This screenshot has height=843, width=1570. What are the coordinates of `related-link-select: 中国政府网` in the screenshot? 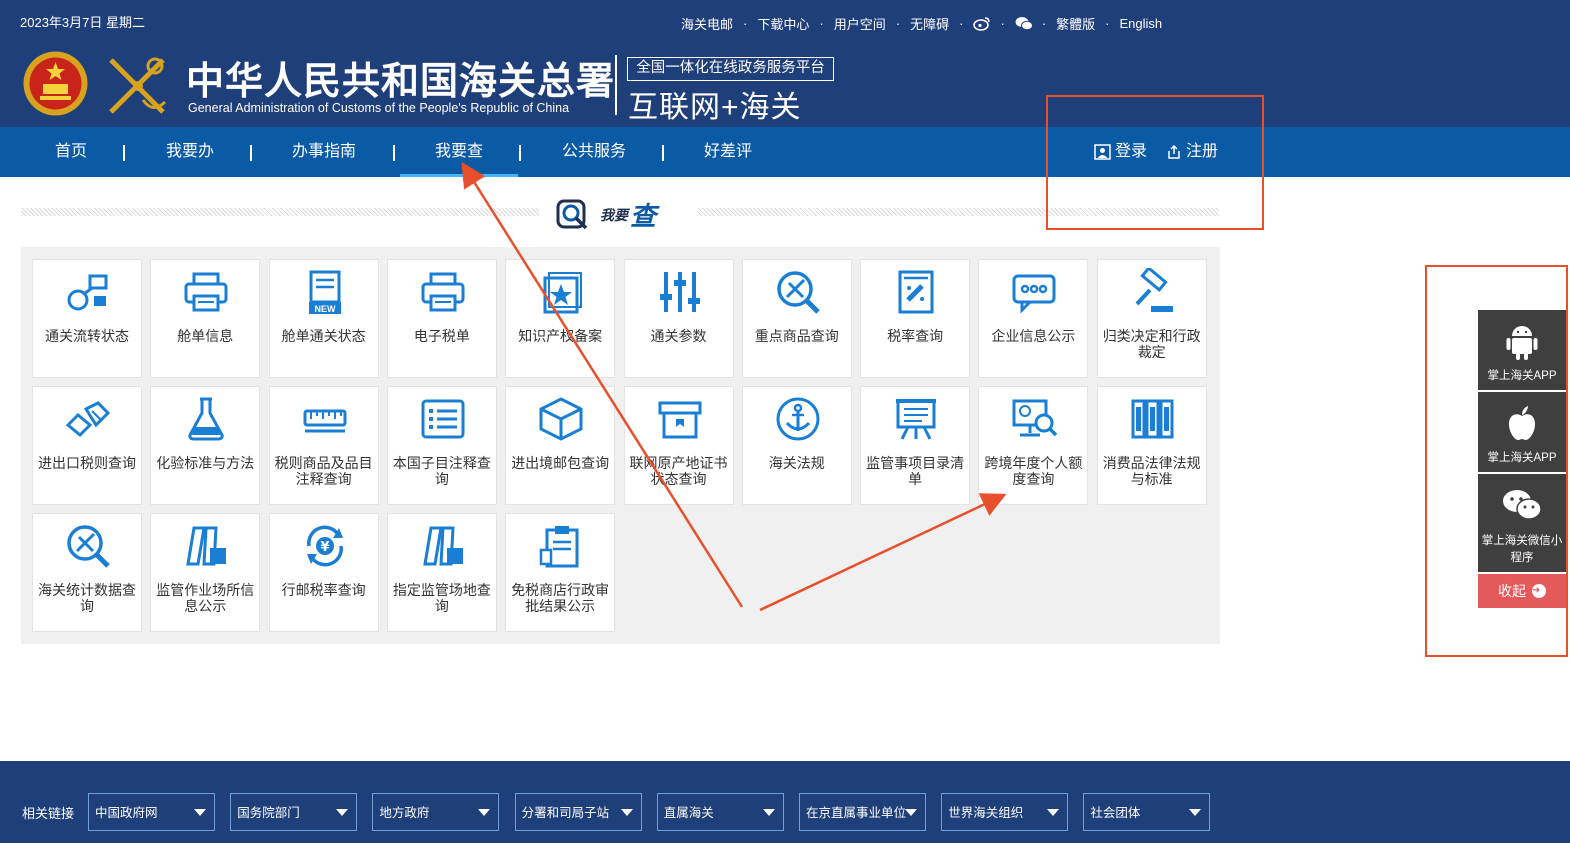 It's located at (151, 812).